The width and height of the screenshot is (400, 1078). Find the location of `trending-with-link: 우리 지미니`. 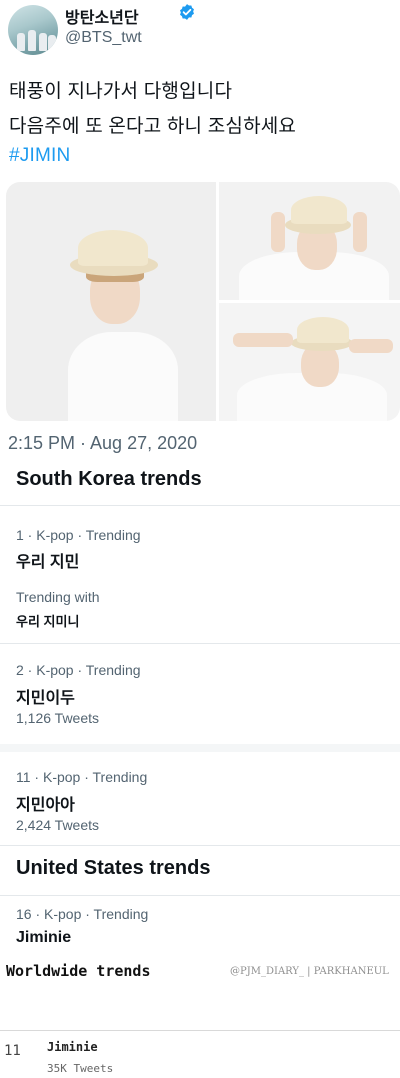

trending-with-link: 우리 지미니 is located at coordinates (47, 620).